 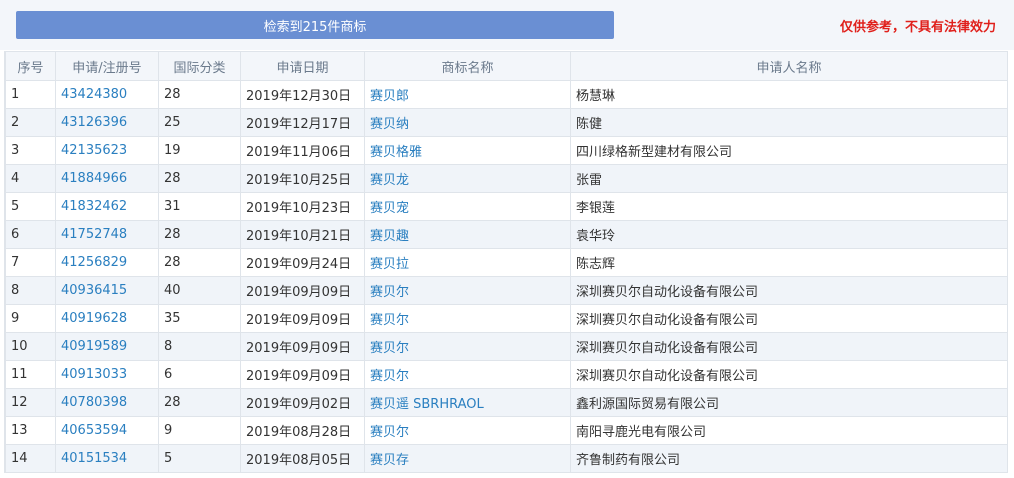 I want to click on trademark-name-cell: 赛贝存, so click(x=467, y=458).